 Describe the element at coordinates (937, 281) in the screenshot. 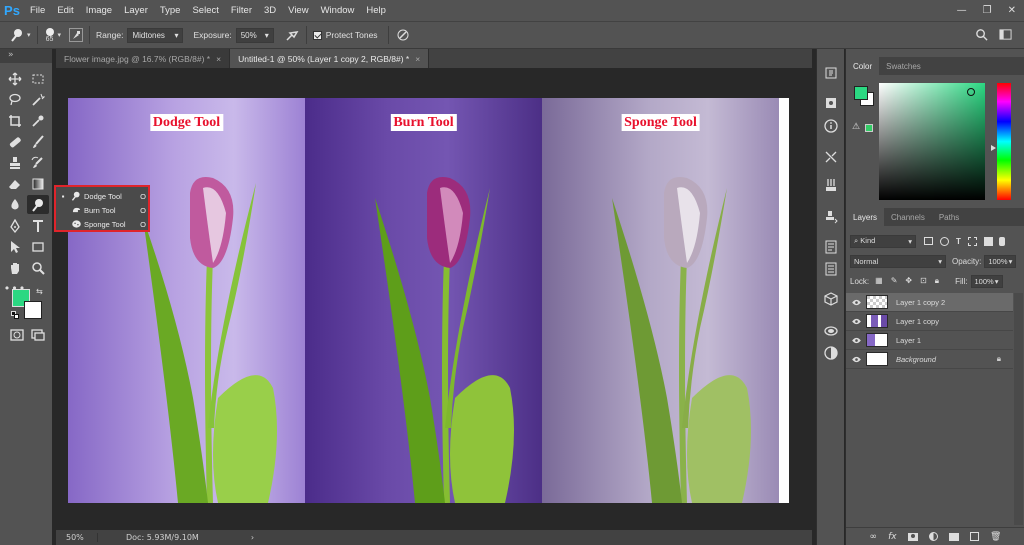

I see `lock-all-icon: 🔒︎` at that location.